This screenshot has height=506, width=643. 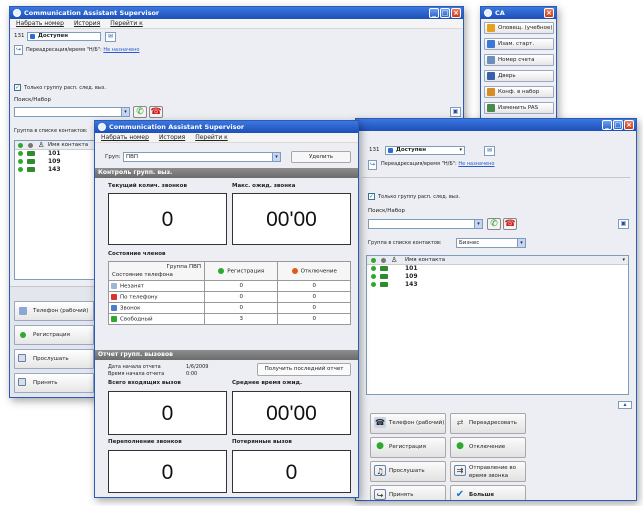 I want to click on control-section-header: Контроль групп. выз., so click(x=226, y=173).